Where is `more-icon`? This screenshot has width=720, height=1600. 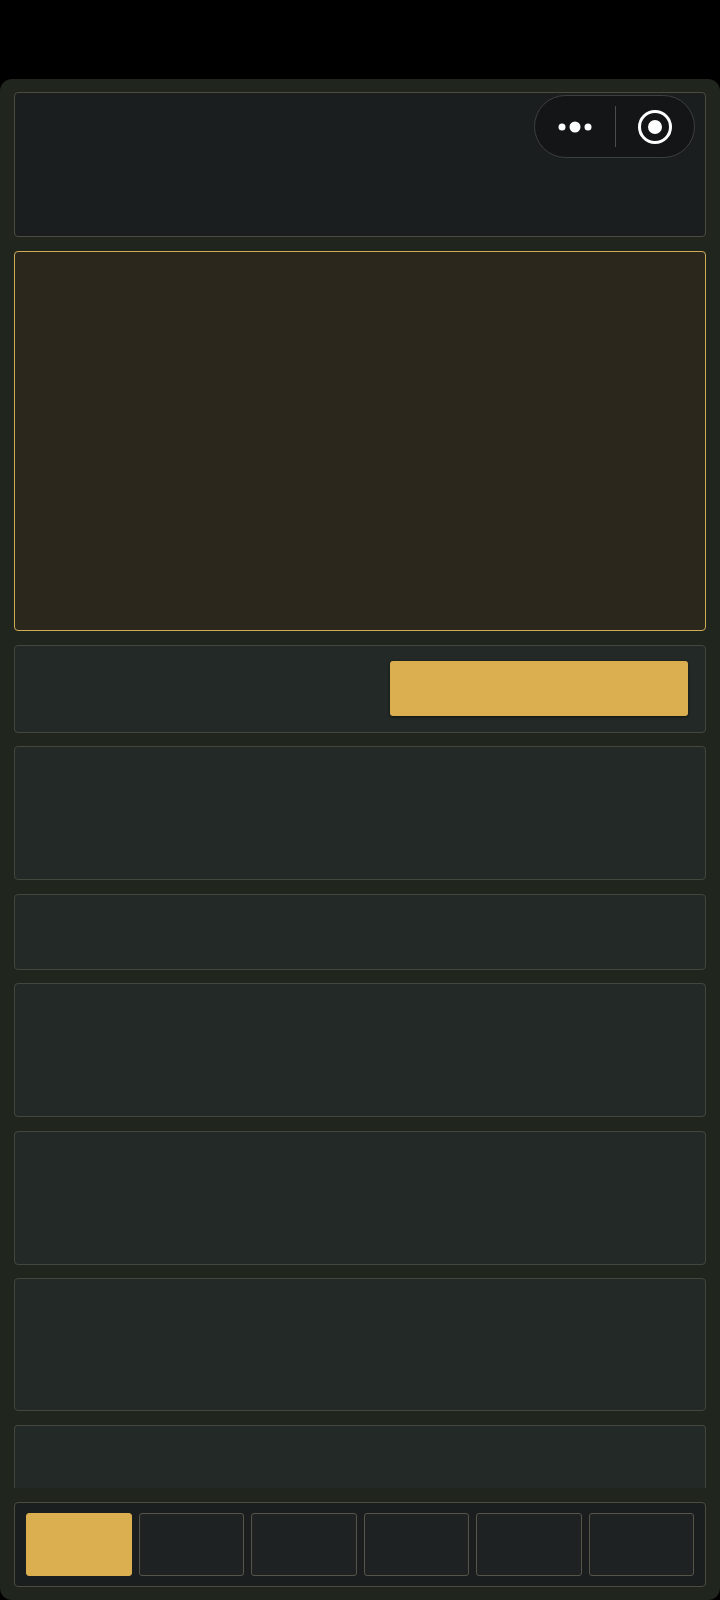 more-icon is located at coordinates (575, 126).